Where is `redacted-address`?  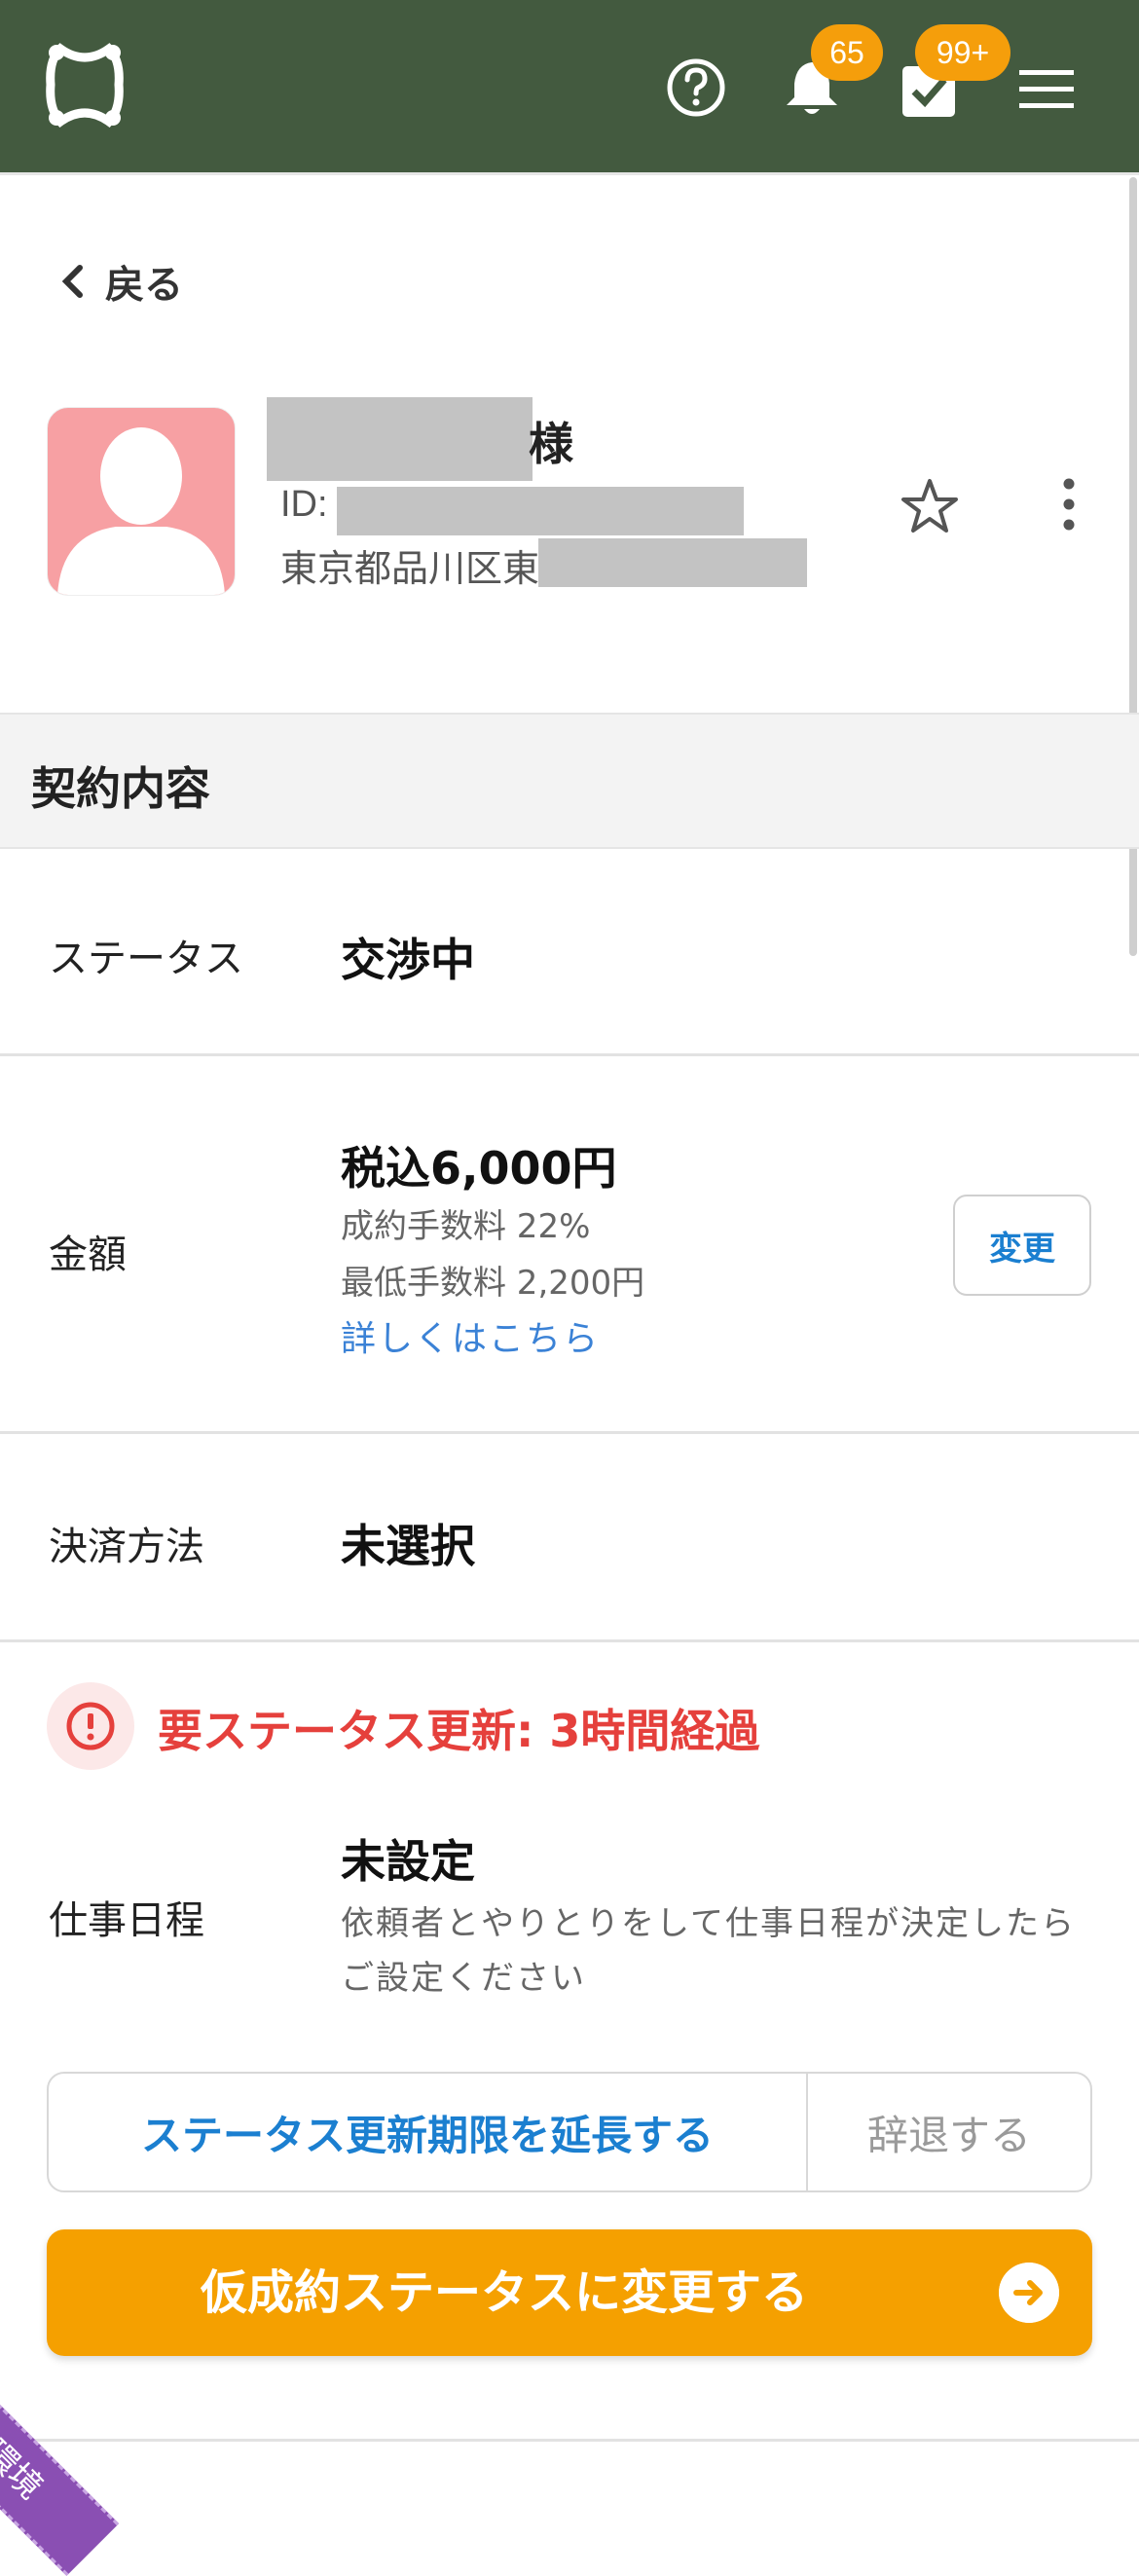 redacted-address is located at coordinates (672, 562).